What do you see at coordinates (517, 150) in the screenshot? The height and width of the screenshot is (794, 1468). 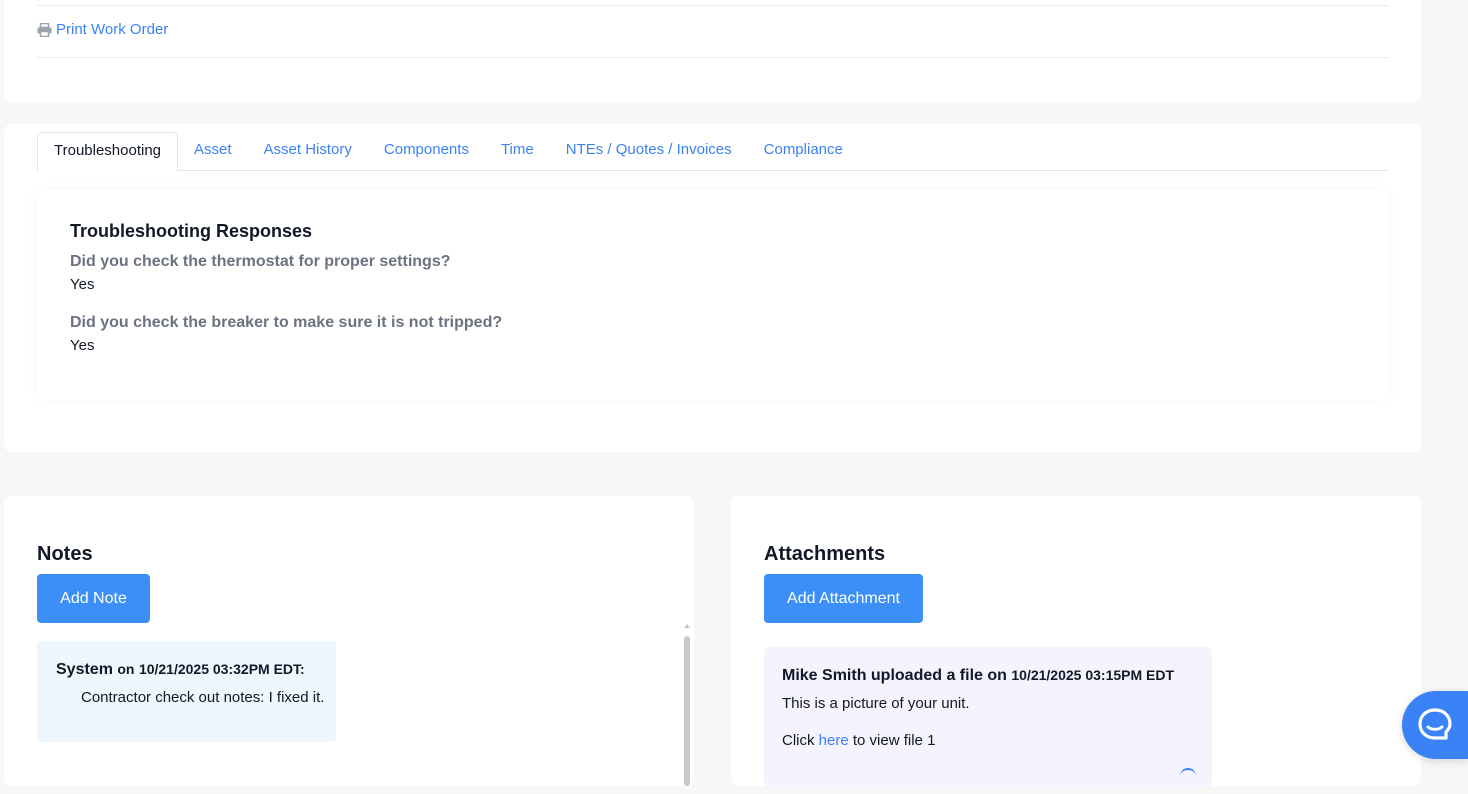 I see `tab-time: Time` at bounding box center [517, 150].